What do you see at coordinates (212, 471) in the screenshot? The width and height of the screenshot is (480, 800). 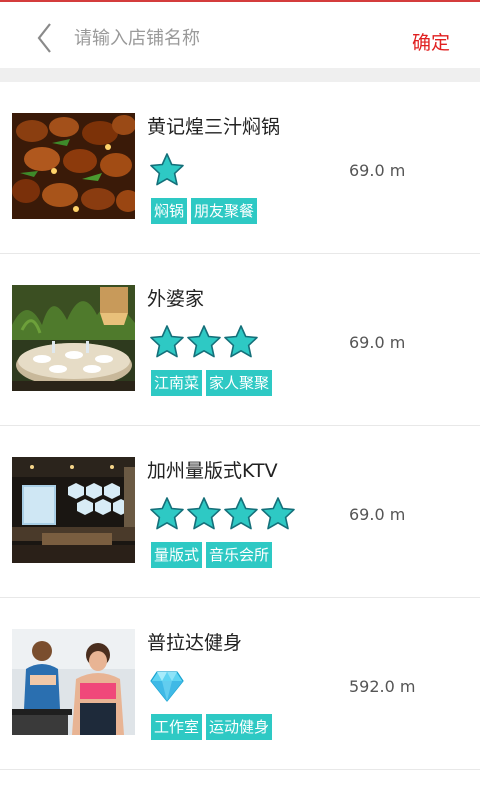 I see `store-name: 加州量版式KTV` at bounding box center [212, 471].